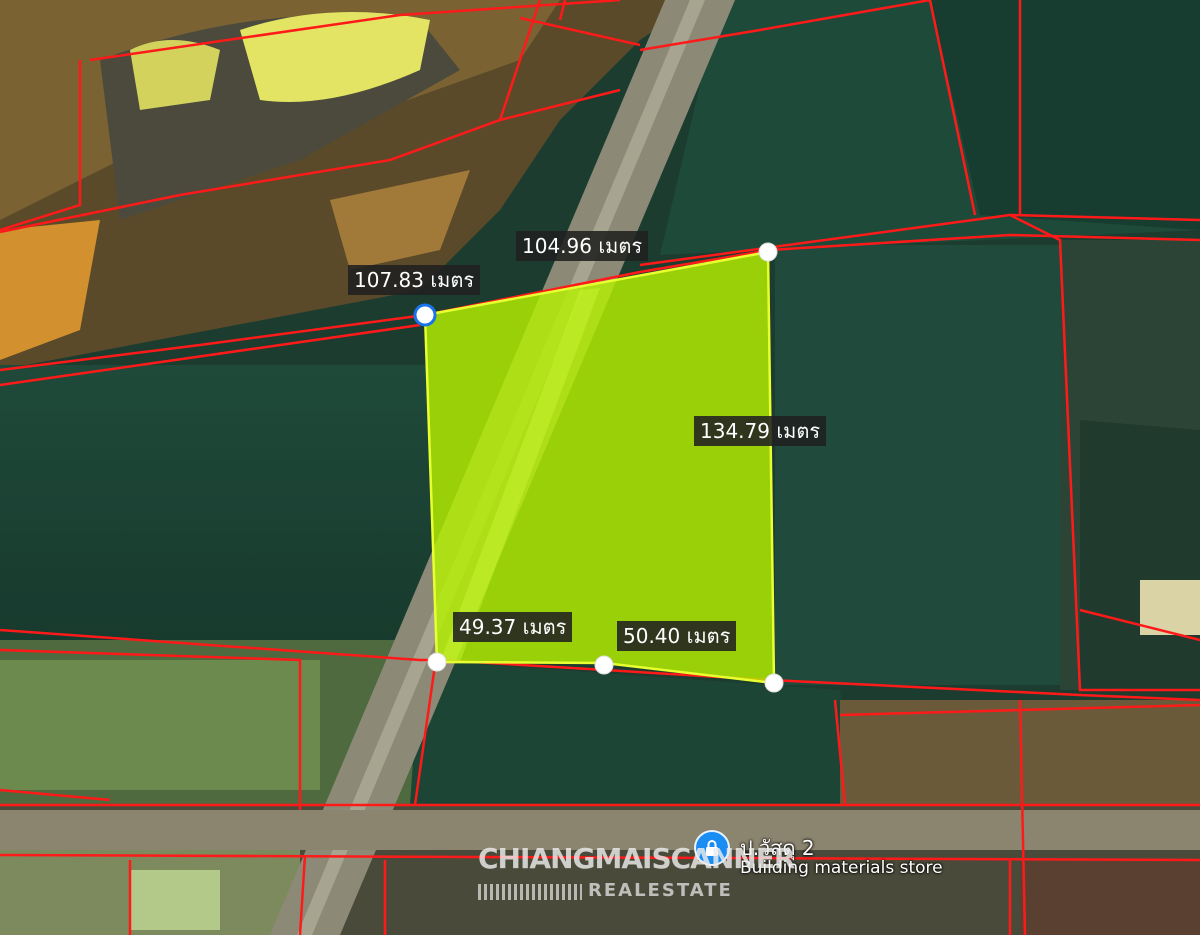 This screenshot has height=935, width=1200. Describe the element at coordinates (530, 892) in the screenshot. I see `watermark-stripes` at that location.